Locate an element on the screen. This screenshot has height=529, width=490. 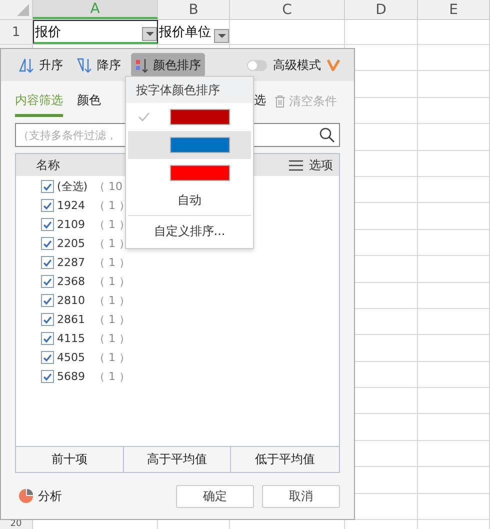
quick-filter-button: 高于平均值 is located at coordinates (178, 459).